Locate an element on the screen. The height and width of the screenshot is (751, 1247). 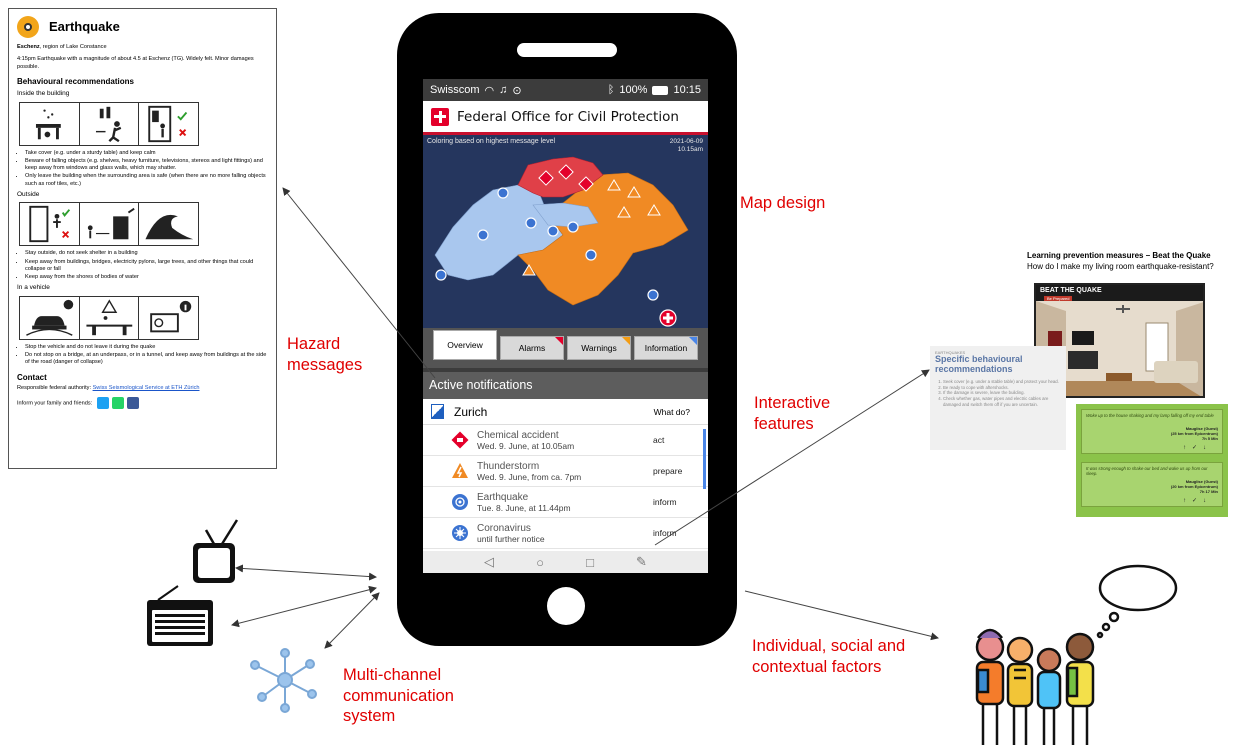
notification-time: until further notice is located at coordinates (511, 538).